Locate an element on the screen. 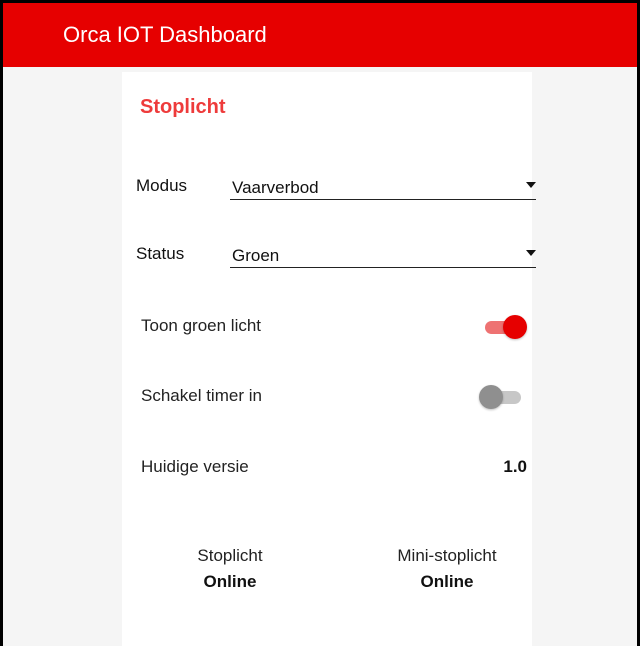  device-name: Stoplicht is located at coordinates (230, 555).